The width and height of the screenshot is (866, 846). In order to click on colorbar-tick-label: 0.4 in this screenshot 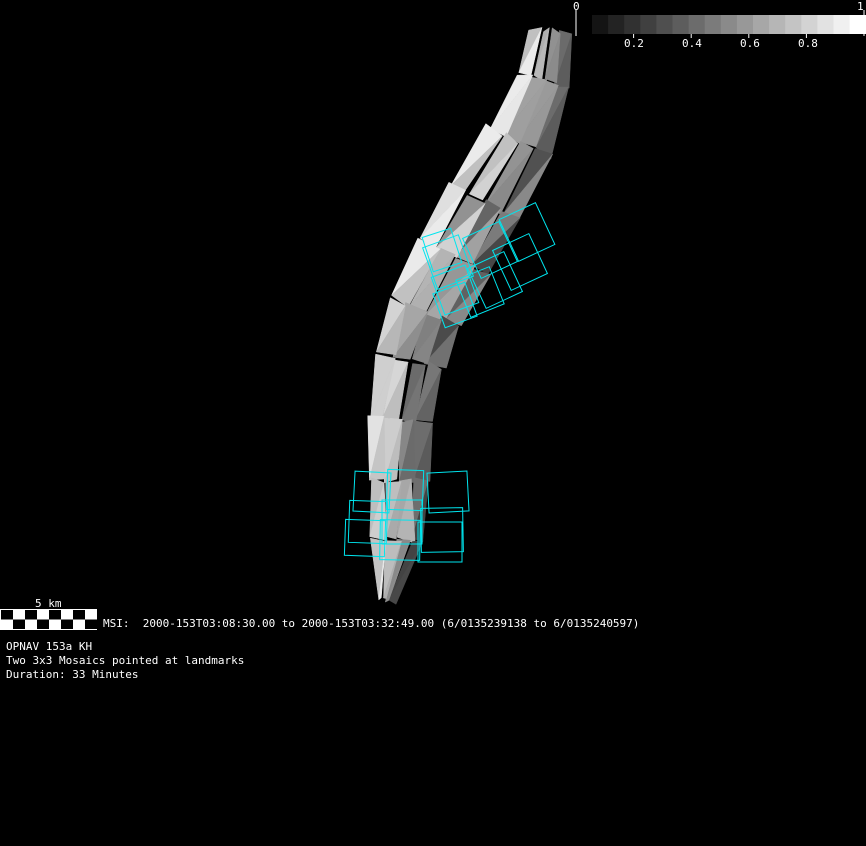, I will do `click(692, 43)`.